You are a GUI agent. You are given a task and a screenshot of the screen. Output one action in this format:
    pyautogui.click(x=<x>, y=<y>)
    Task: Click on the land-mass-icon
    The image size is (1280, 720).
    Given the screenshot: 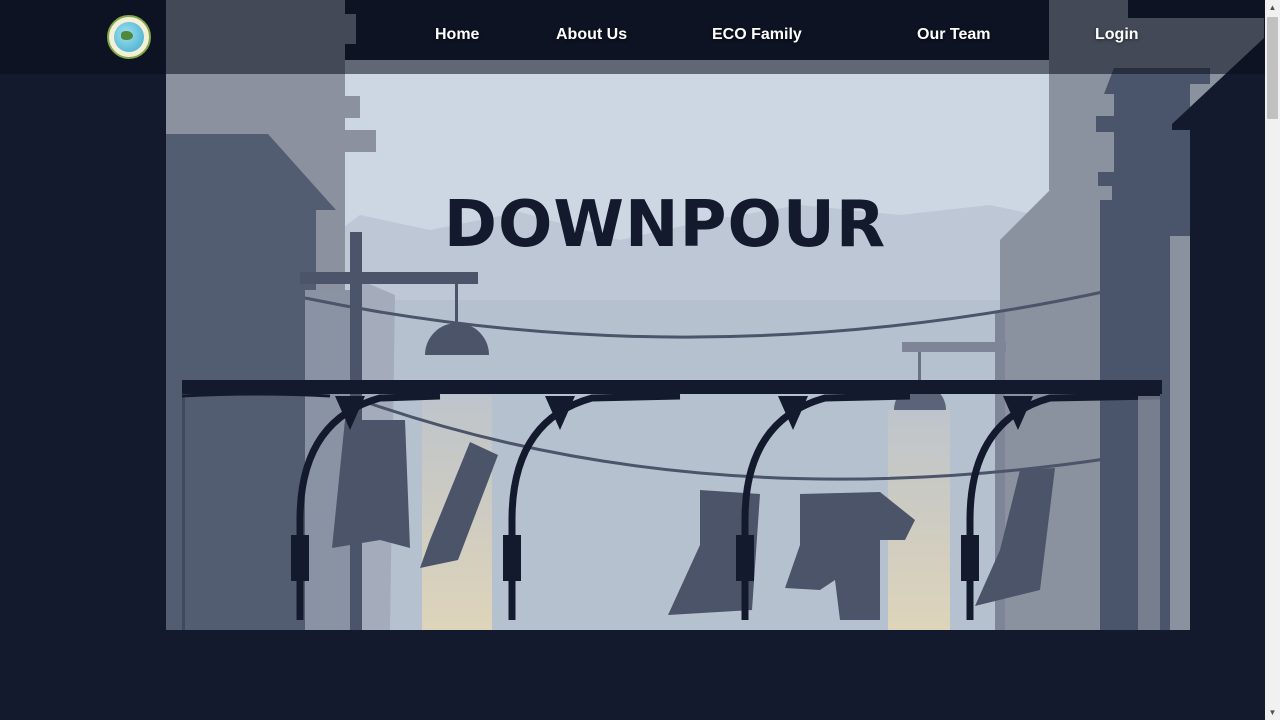 What is the action you would take?
    pyautogui.click(x=127, y=35)
    